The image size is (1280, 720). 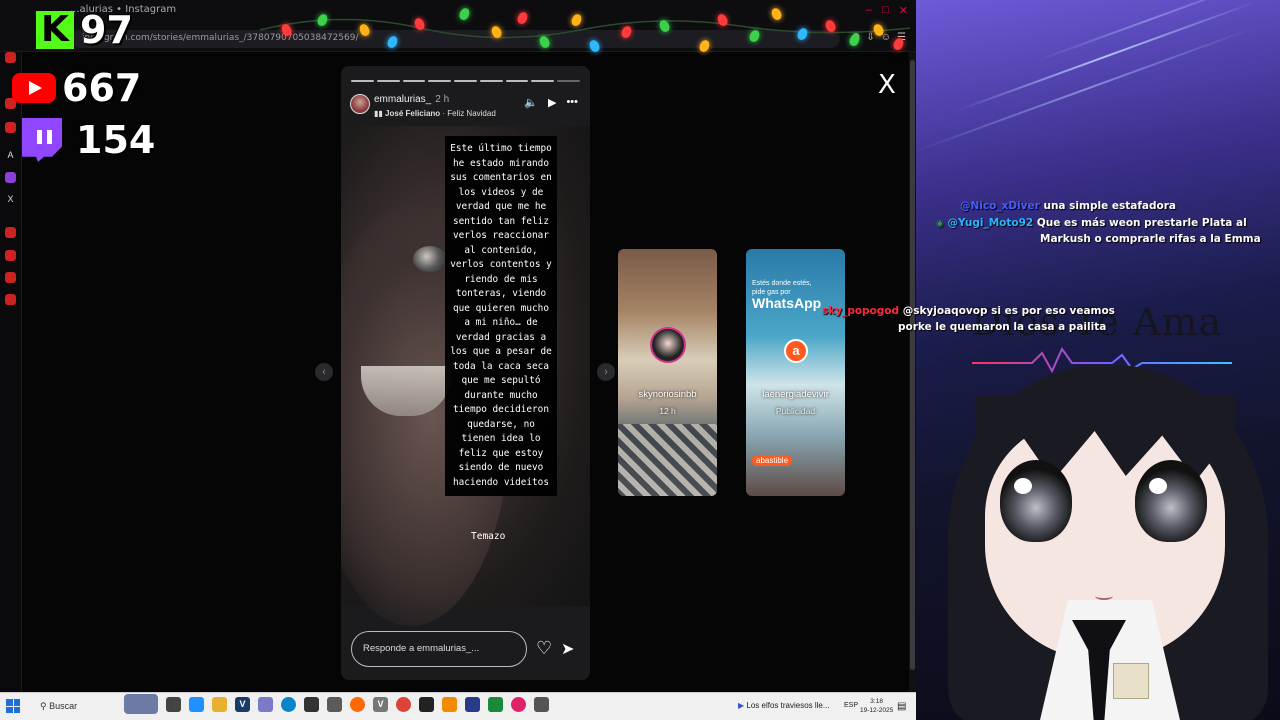 What do you see at coordinates (357, 704) in the screenshot?
I see `firefox-icon` at bounding box center [357, 704].